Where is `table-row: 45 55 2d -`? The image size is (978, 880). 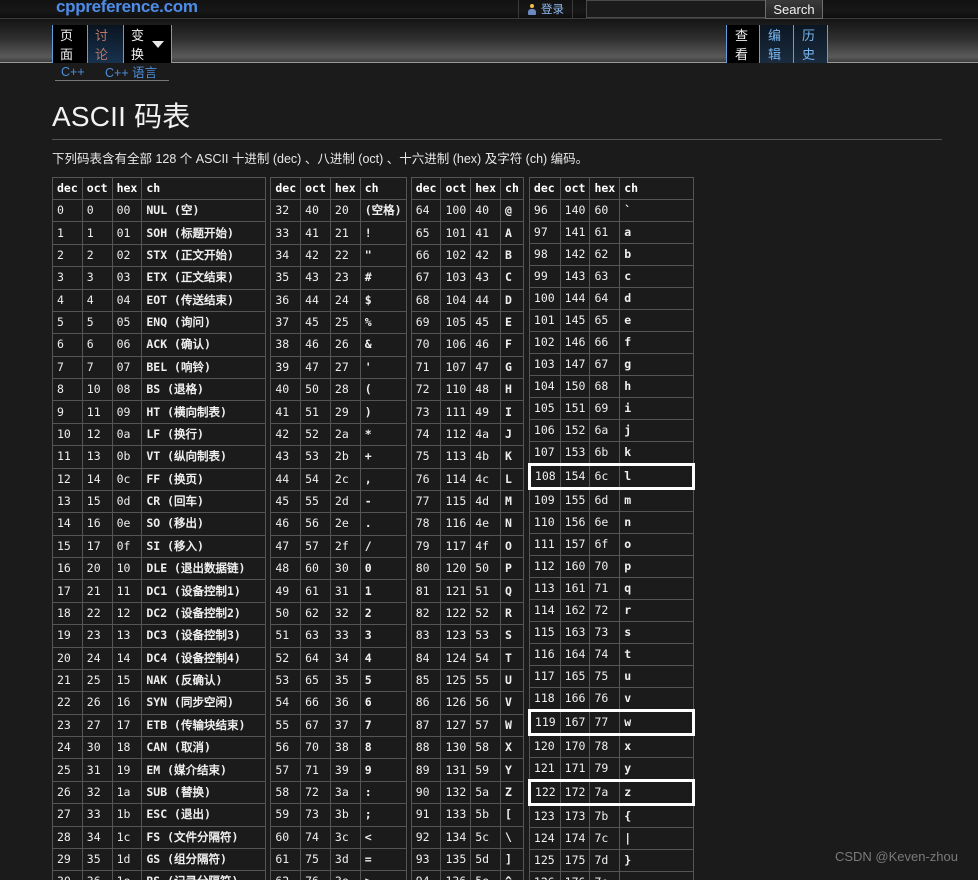
table-row: 45 55 2d - is located at coordinates (338, 501).